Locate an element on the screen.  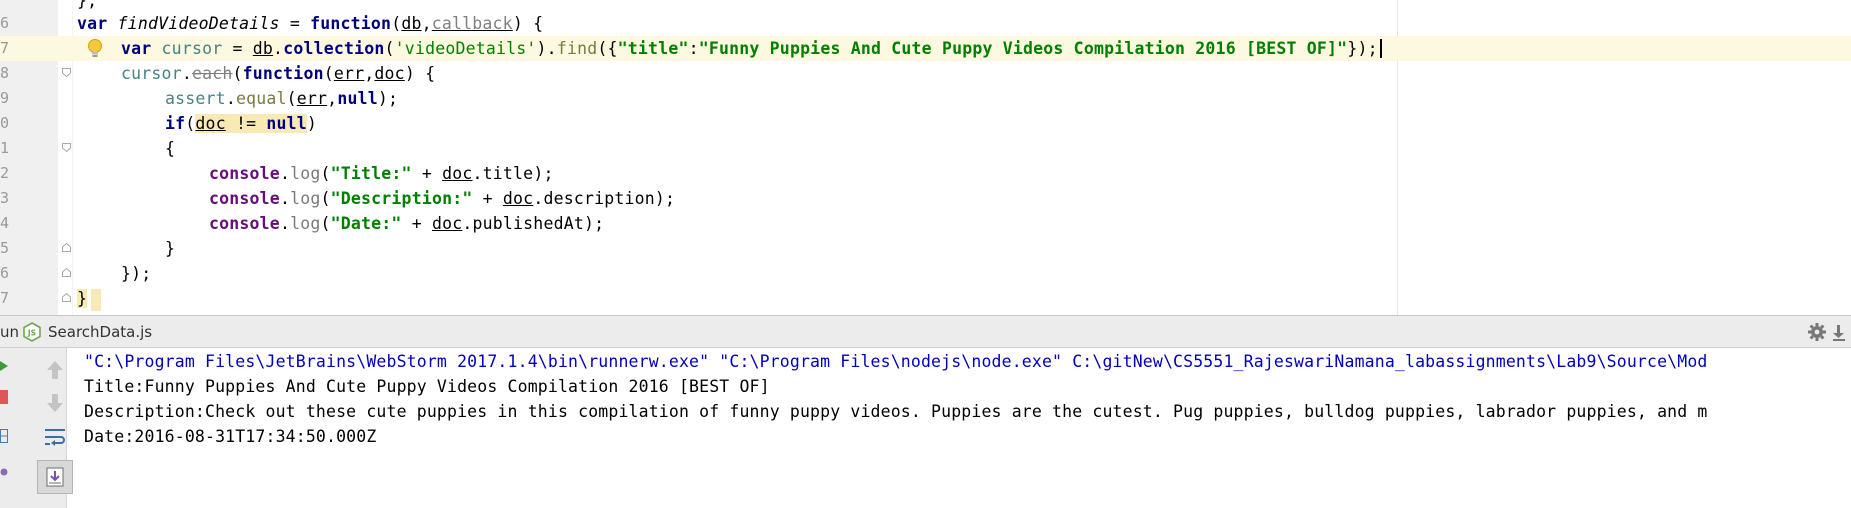
line-number: 0 is located at coordinates (5, 123).